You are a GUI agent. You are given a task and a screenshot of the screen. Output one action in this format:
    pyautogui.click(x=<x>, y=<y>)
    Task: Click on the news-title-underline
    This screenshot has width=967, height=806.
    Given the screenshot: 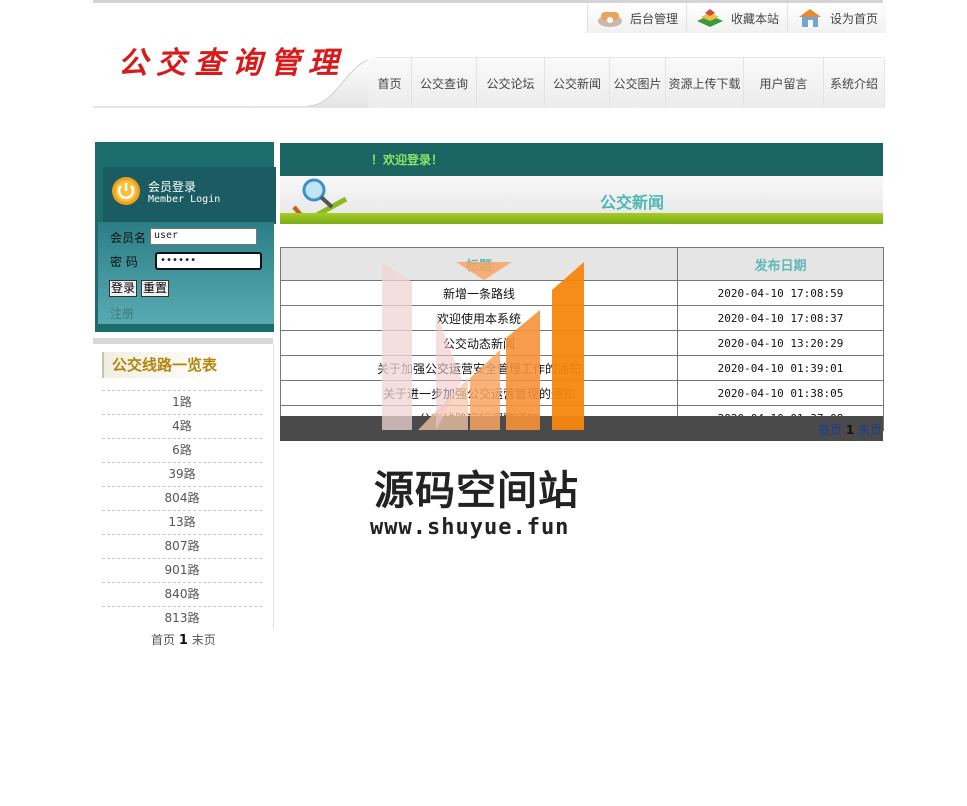 What is the action you would take?
    pyautogui.click(x=581, y=218)
    